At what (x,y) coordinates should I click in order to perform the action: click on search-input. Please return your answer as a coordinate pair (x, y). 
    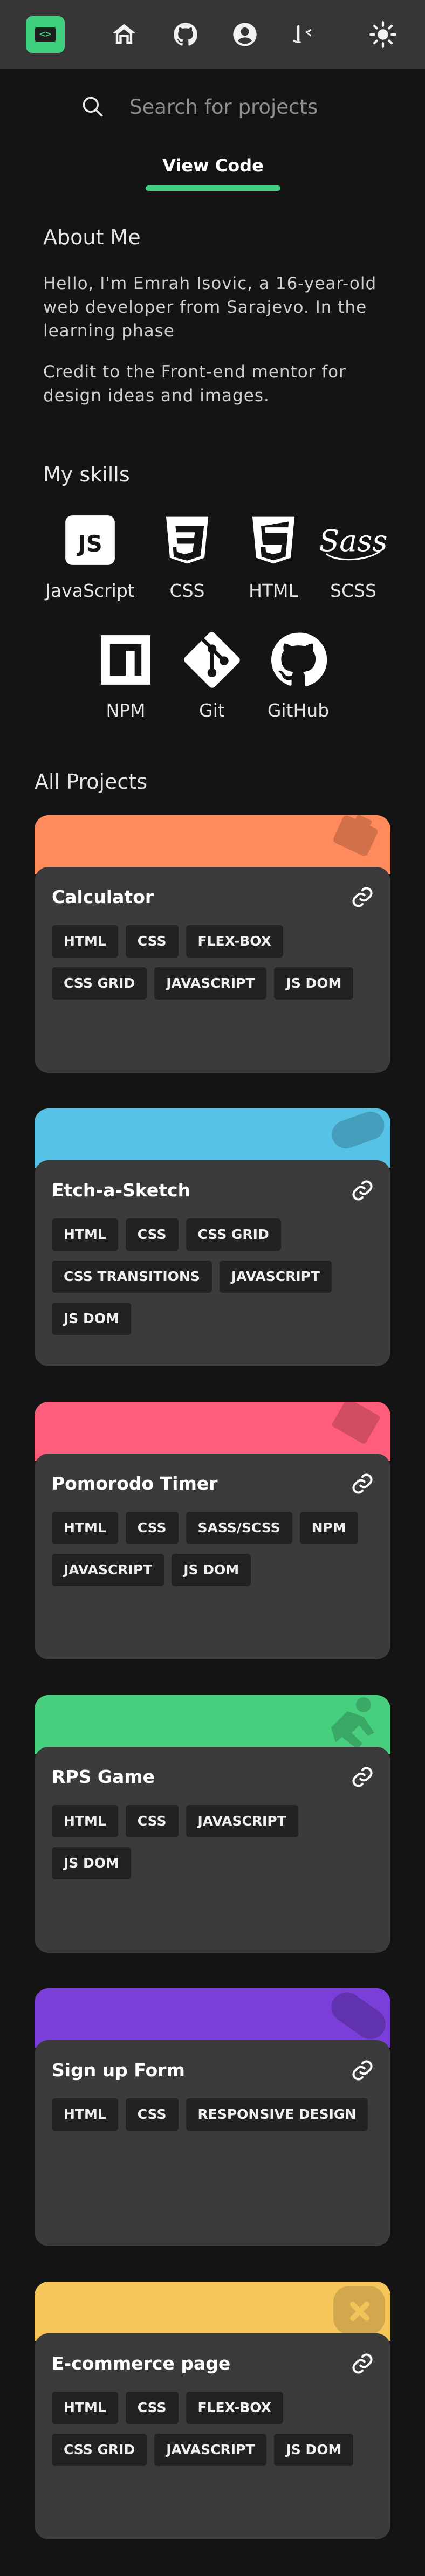
    Looking at the image, I should click on (237, 107).